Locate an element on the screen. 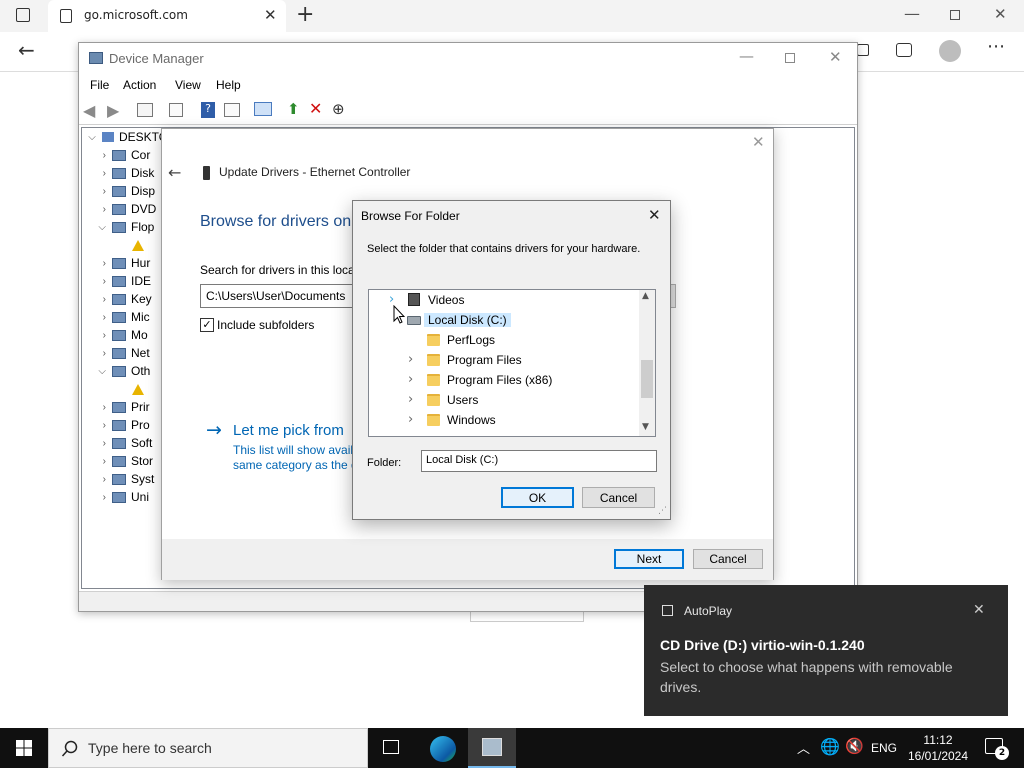 The height and width of the screenshot is (768, 1024). tool-forward-icon: ▶ is located at coordinates (113, 110).